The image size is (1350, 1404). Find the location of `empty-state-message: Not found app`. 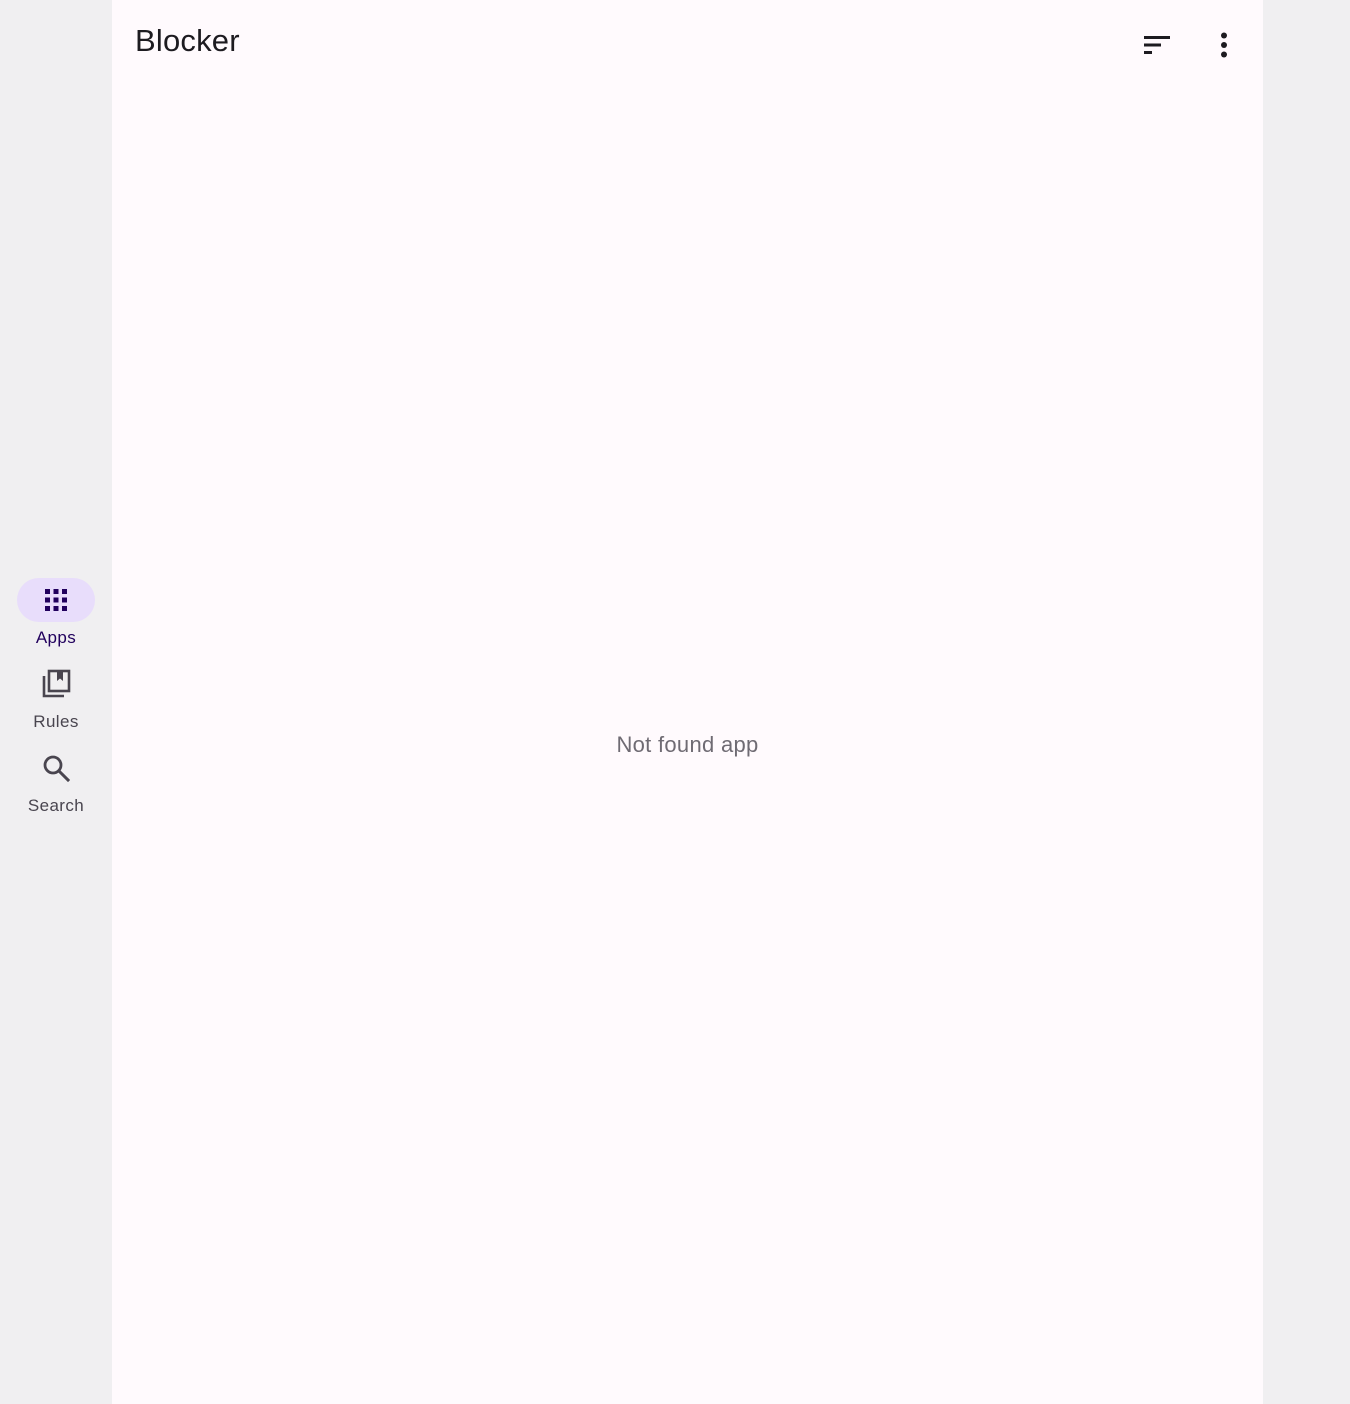

empty-state-message: Not found app is located at coordinates (687, 744).